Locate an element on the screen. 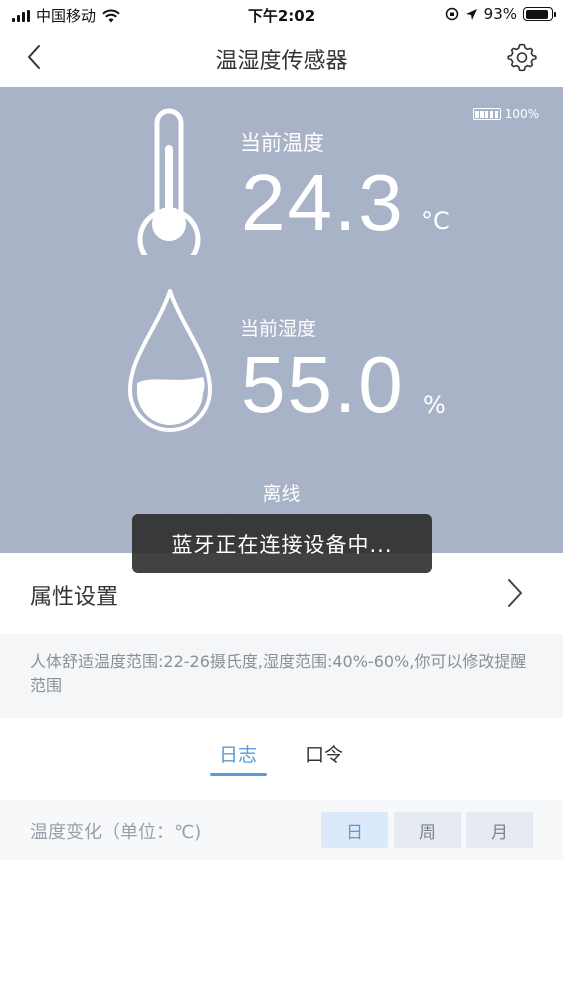 This screenshot has width=563, height=1000. gear-icon is located at coordinates (522, 57).